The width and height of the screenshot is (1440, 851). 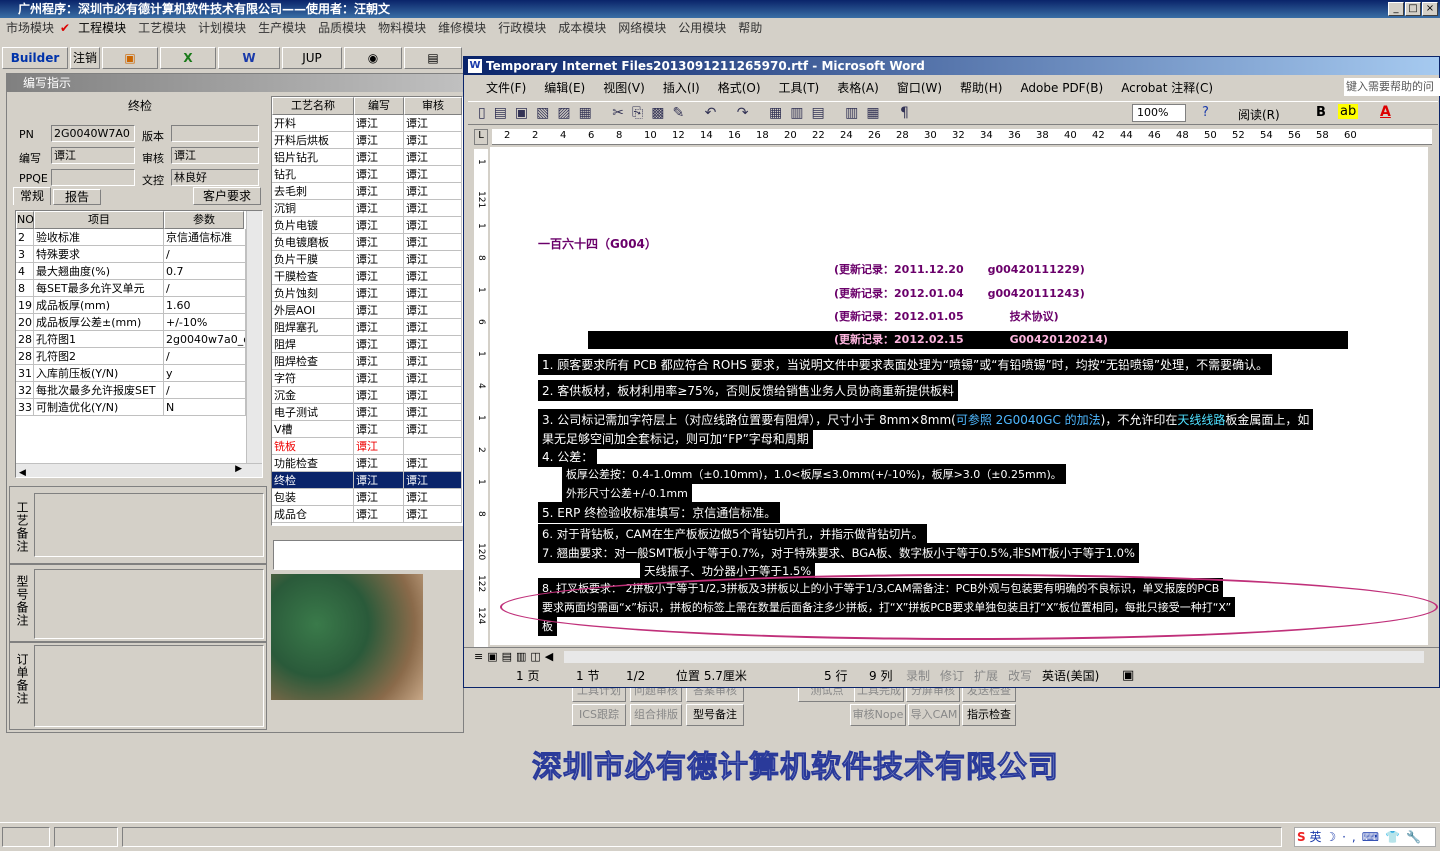 What do you see at coordinates (313, 344) in the screenshot?
I see `process-cell: 阻焊` at bounding box center [313, 344].